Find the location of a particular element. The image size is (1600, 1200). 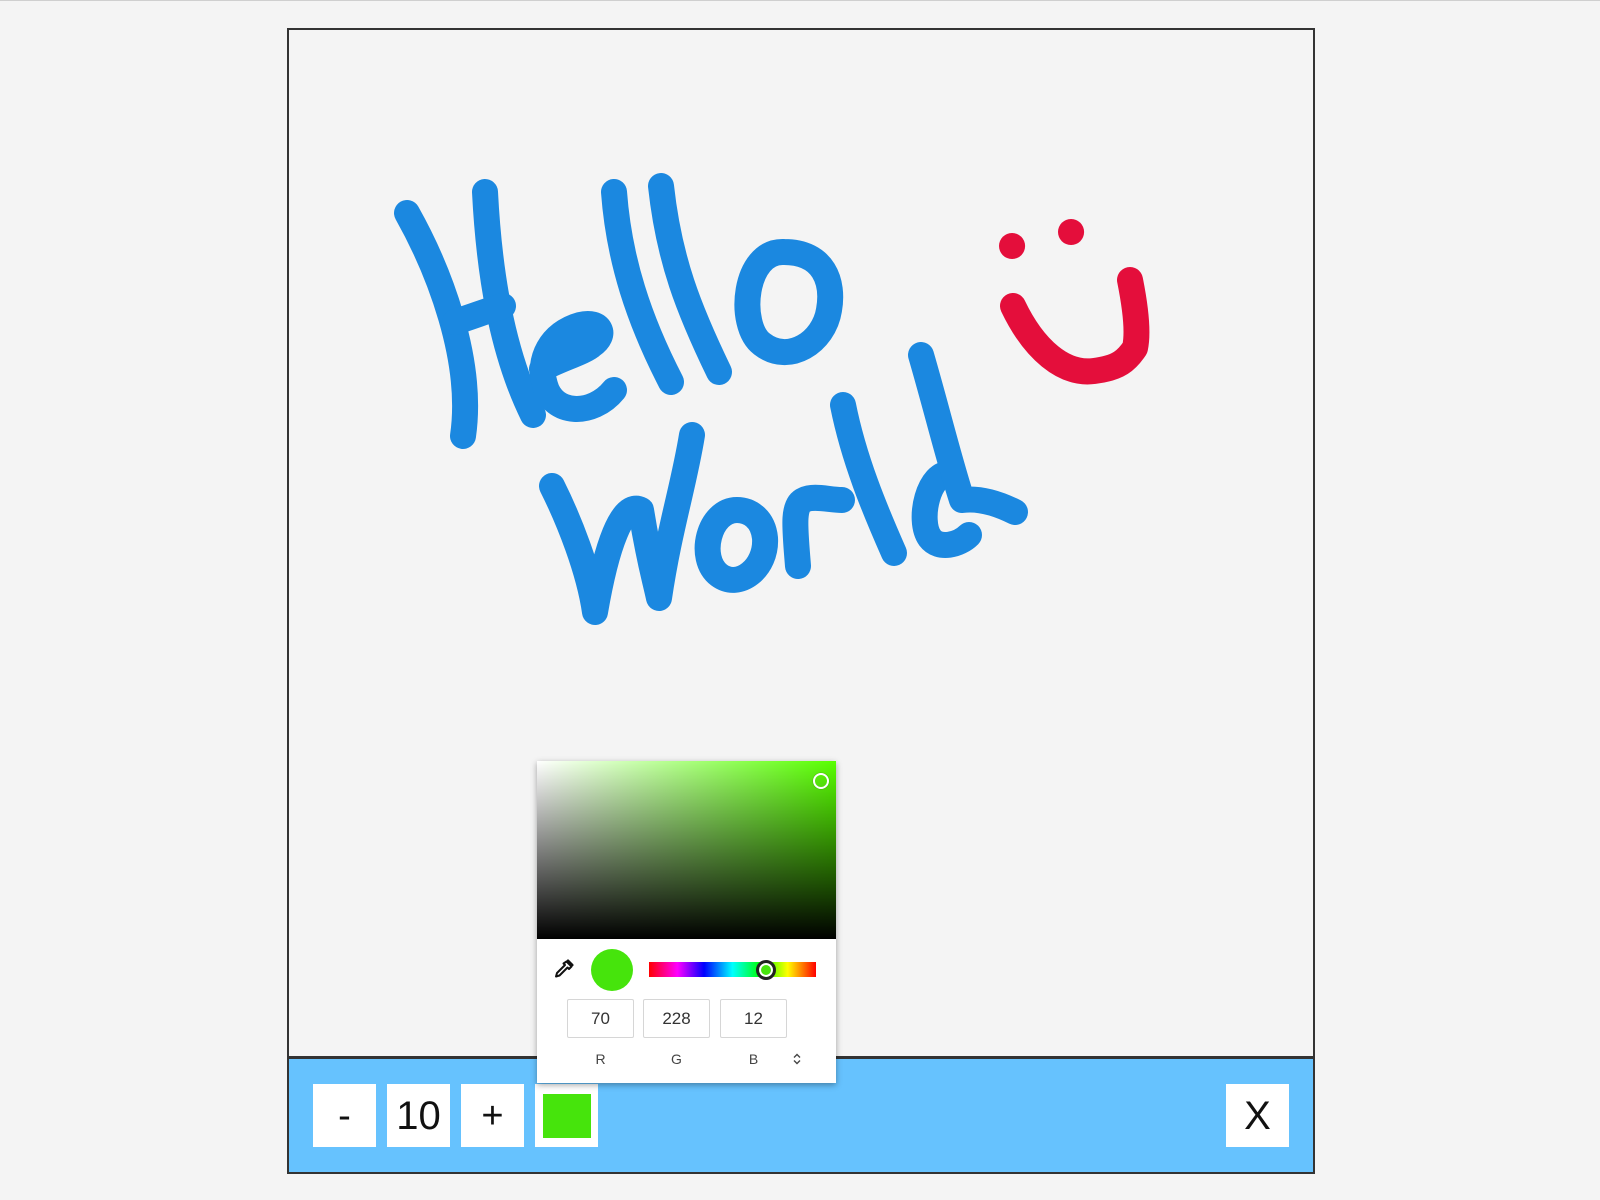

brush-size-display: 10 is located at coordinates (418, 1115).